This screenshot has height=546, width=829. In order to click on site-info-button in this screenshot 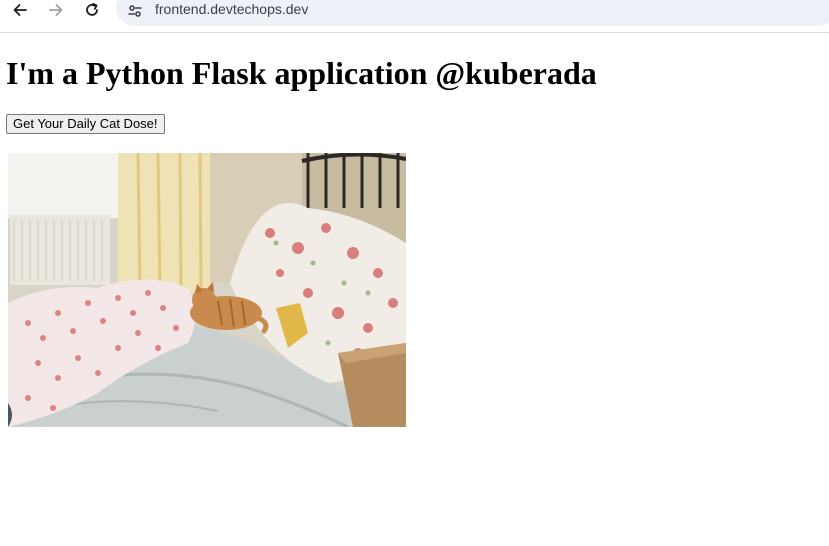, I will do `click(135, 11)`.